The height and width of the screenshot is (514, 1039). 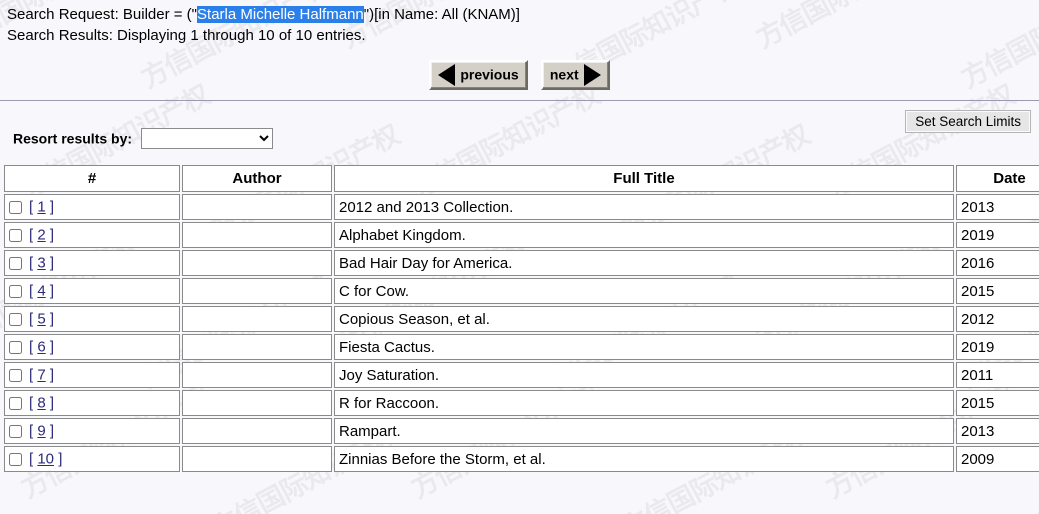 I want to click on table-row: [ 9 ] Rampart. 2013, so click(x=521, y=431).